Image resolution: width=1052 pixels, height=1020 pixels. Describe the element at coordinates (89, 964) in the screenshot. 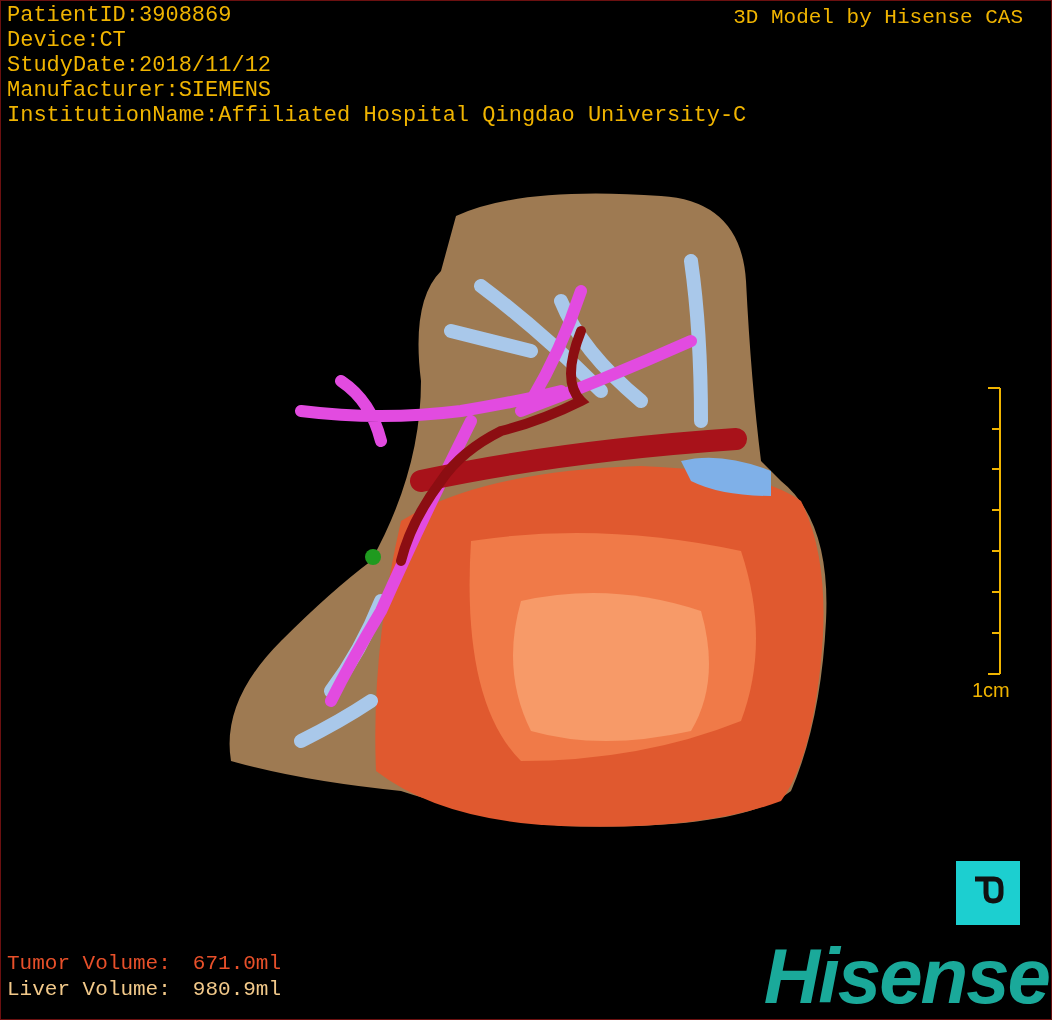

I see `volume-label: Tumor Volume:` at that location.